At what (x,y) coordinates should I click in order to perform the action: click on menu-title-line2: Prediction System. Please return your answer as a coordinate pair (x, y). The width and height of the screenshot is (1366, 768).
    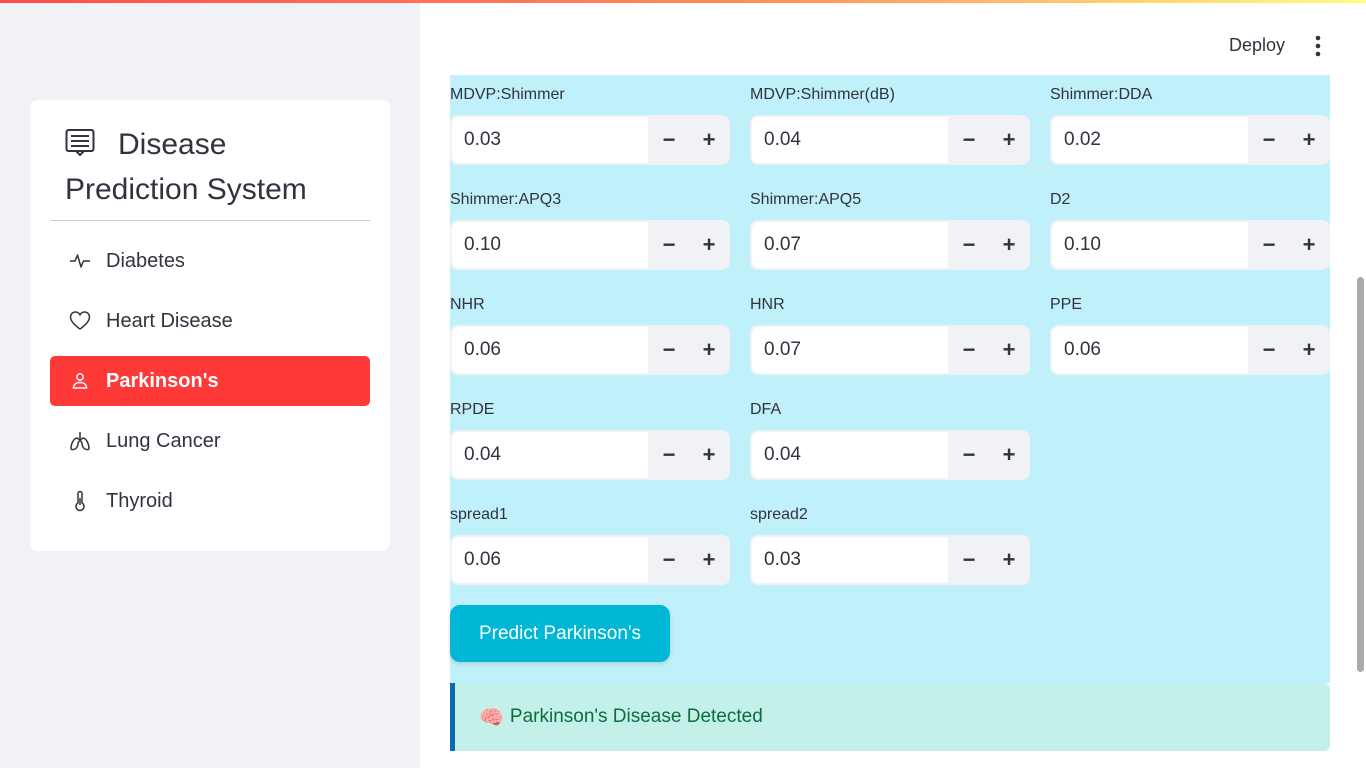
    Looking at the image, I should click on (186, 189).